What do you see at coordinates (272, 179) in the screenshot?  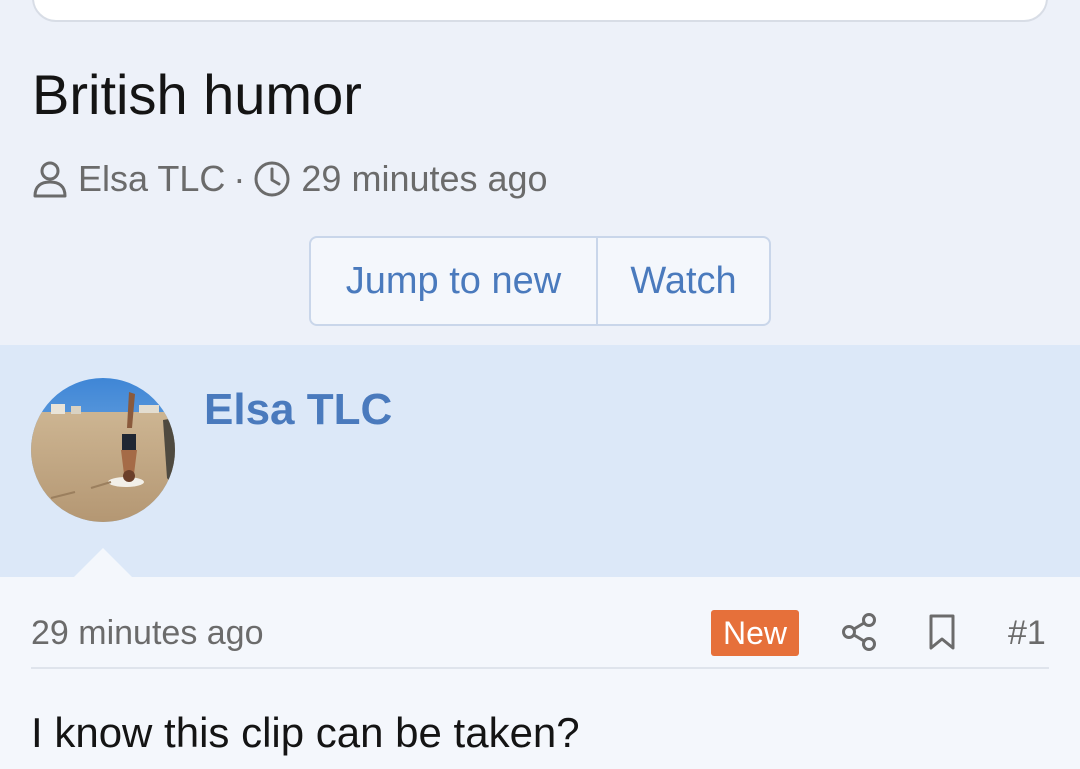 I see `clock-icon` at bounding box center [272, 179].